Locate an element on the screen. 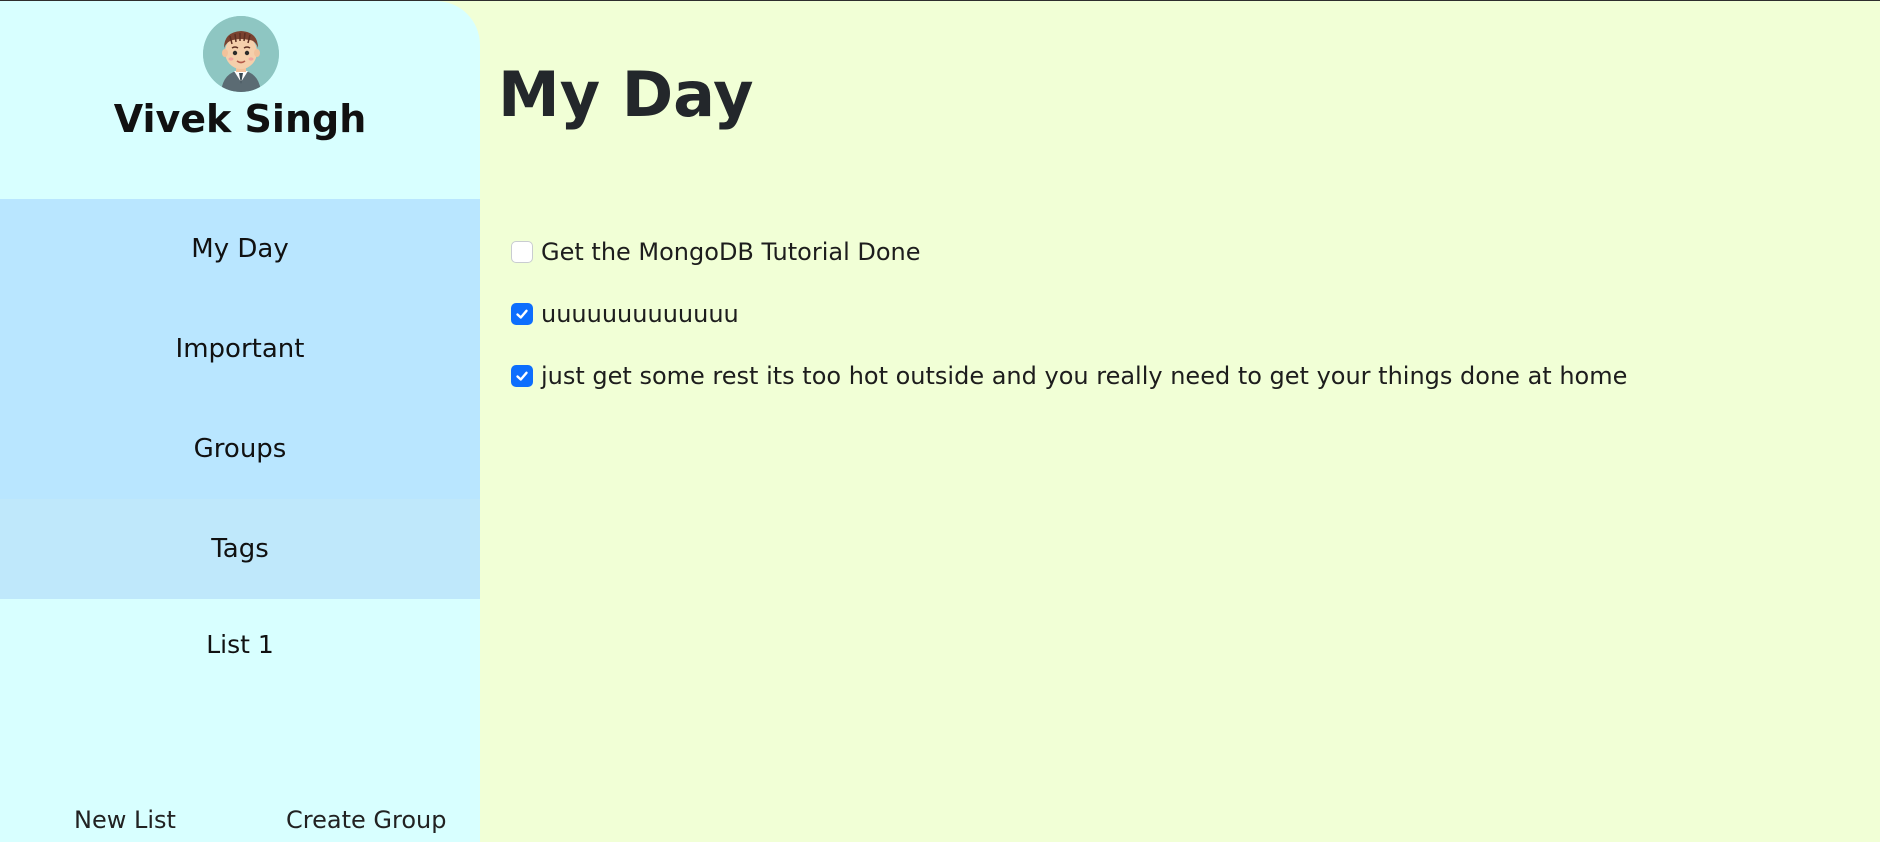  create-group-button: Create Group is located at coordinates (366, 819).